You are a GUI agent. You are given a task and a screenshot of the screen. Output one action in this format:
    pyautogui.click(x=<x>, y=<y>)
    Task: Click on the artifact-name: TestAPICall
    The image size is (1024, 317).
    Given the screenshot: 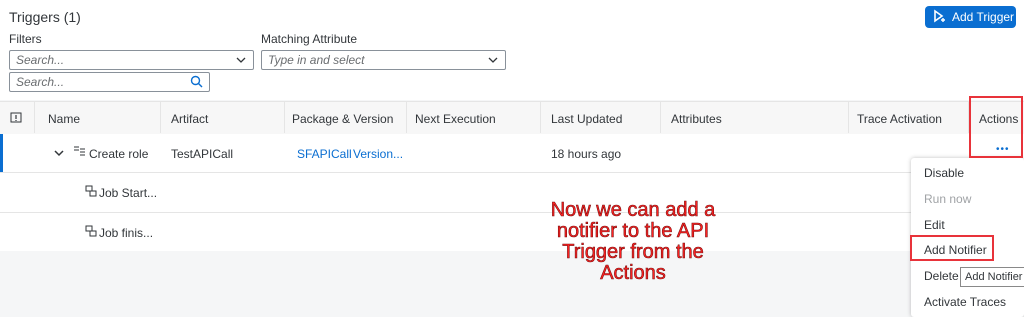 What is the action you would take?
    pyautogui.click(x=202, y=154)
    